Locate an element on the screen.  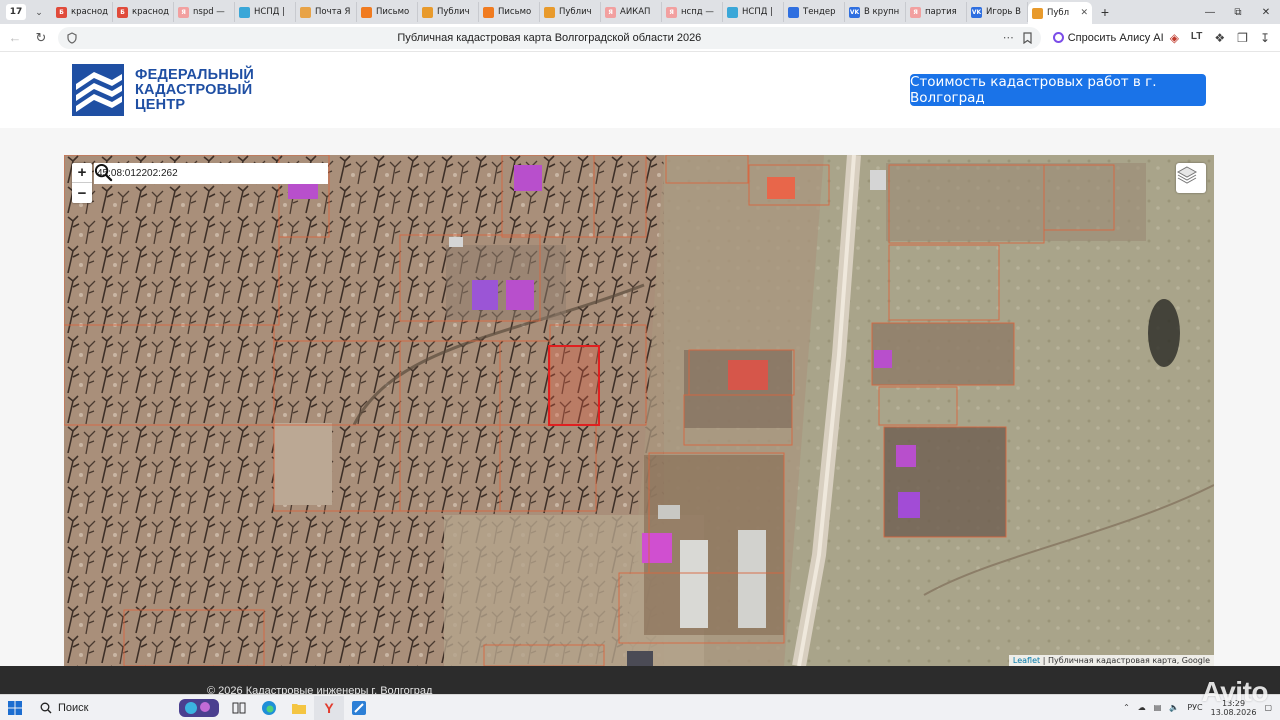
new-tab-button: + is located at coordinates (1105, 12).